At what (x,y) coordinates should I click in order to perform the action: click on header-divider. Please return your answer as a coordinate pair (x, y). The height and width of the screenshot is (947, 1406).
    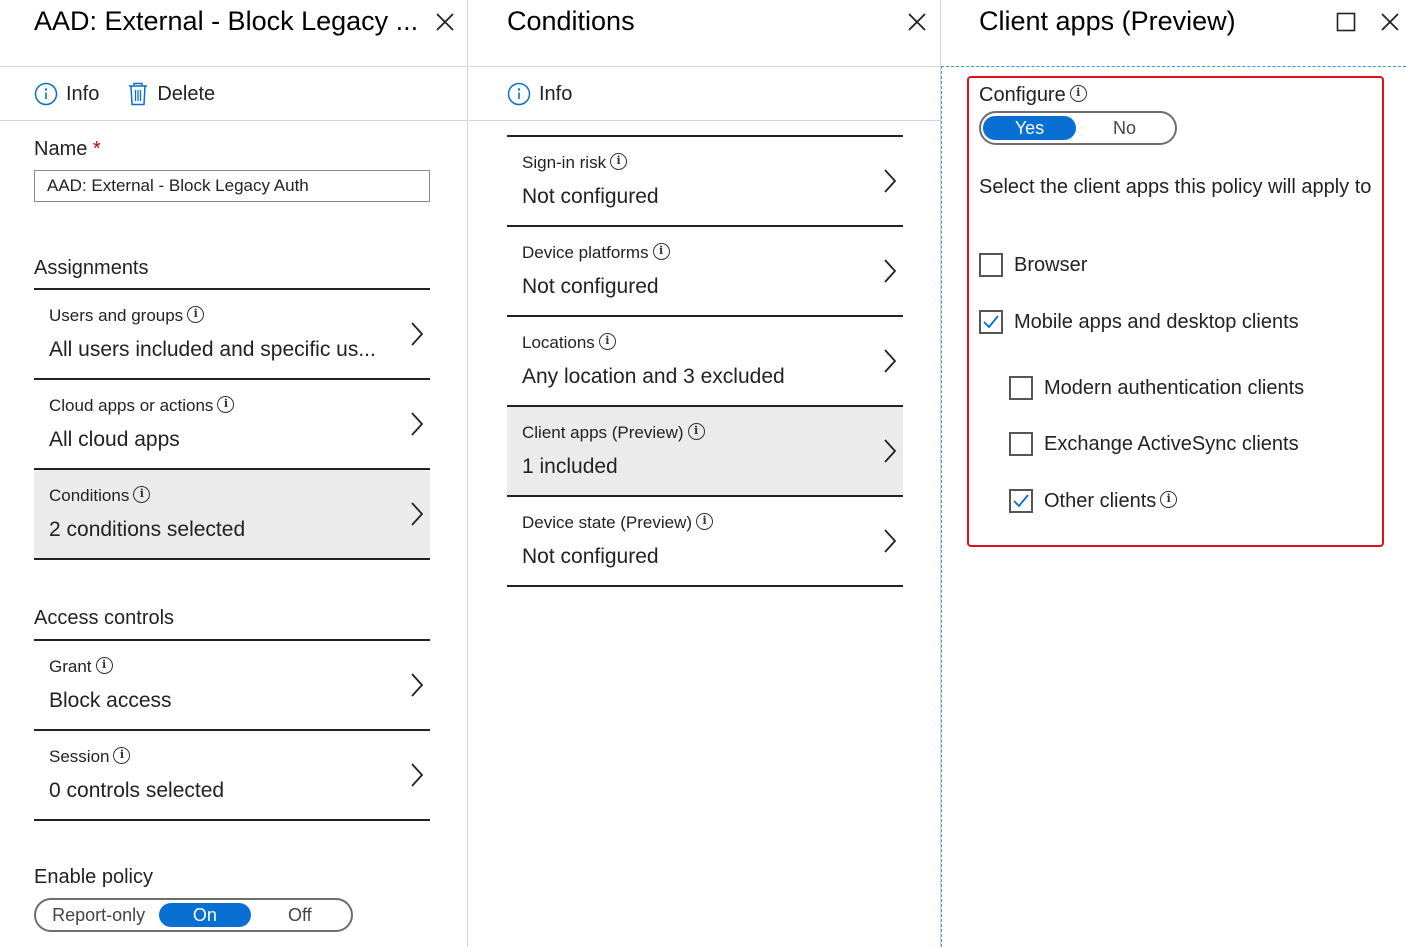
    Looking at the image, I should click on (233, 66).